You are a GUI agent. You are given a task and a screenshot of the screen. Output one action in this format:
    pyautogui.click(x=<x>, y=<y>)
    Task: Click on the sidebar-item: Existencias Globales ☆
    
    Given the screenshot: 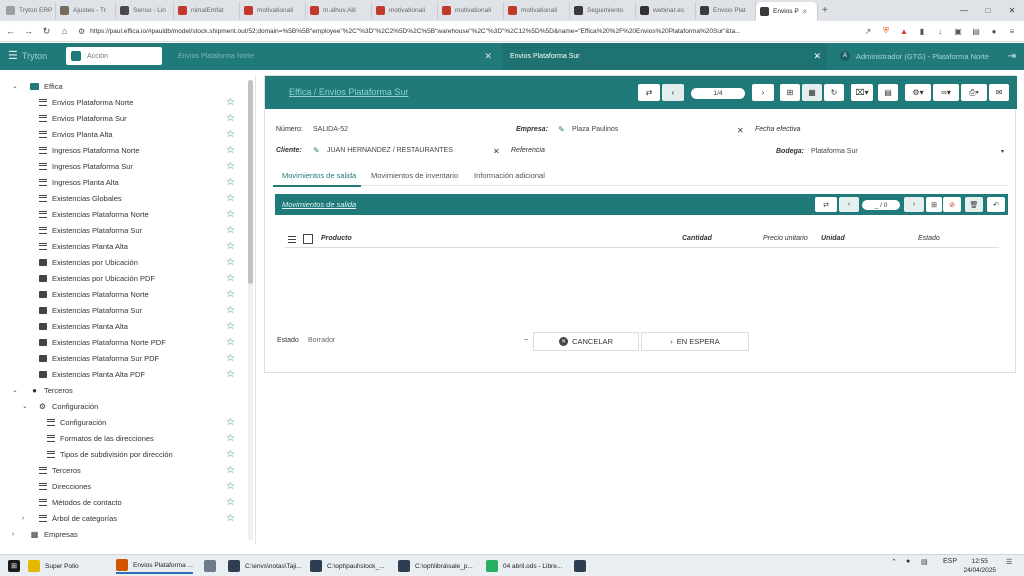 What is the action you would take?
    pyautogui.click(x=123, y=198)
    